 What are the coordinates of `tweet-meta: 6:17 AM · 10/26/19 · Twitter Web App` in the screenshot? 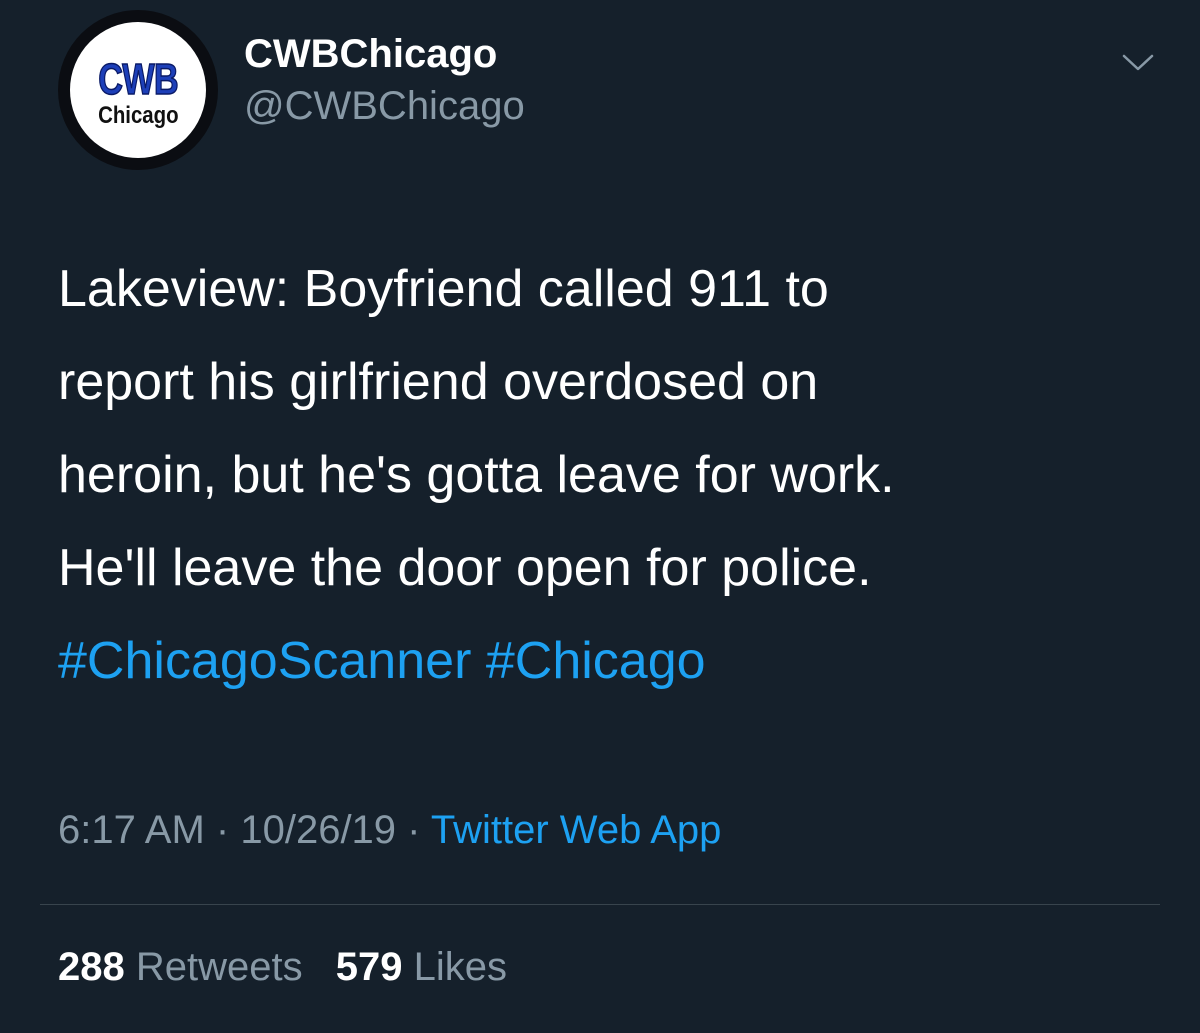 It's located at (389, 830).